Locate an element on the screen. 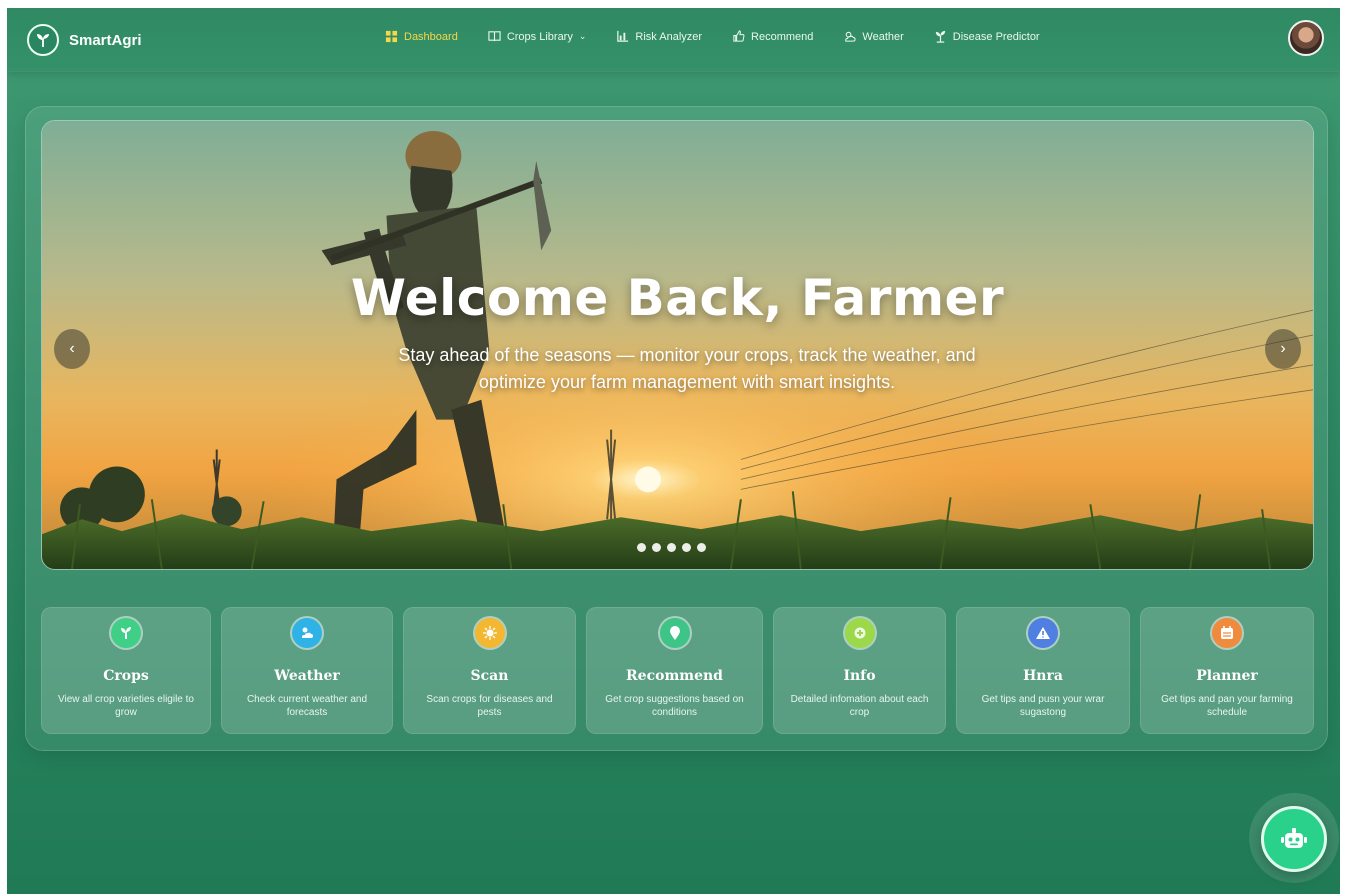 The height and width of the screenshot is (894, 1347). feature-desc: Scan crops for diseases and pests is located at coordinates (489, 706).